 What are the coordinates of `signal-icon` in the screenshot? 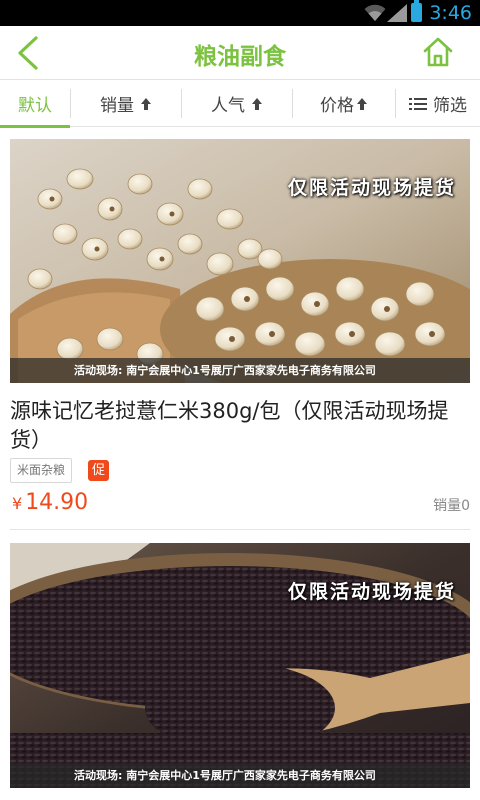 It's located at (397, 13).